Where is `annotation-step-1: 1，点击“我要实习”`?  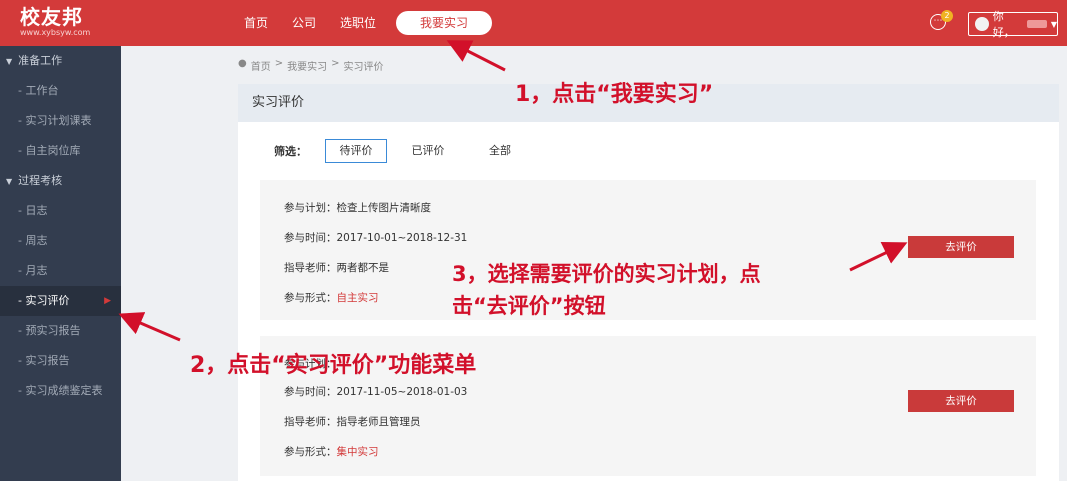 annotation-step-1: 1，点击“我要实习” is located at coordinates (614, 94).